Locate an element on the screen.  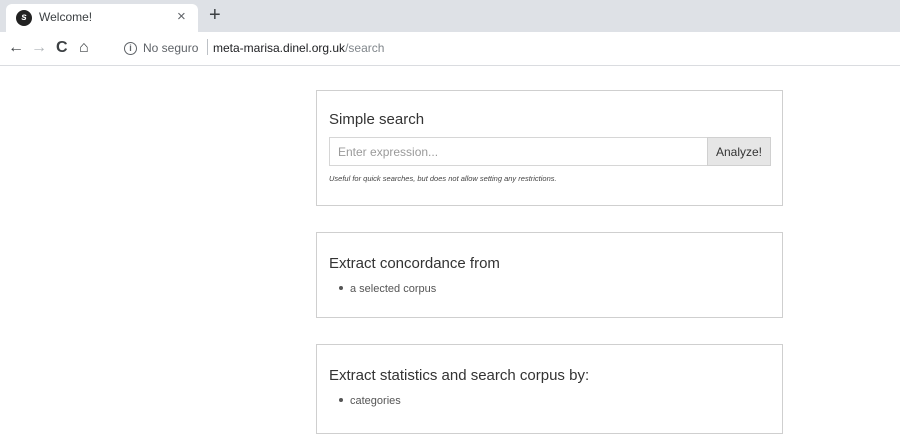
concordance-options: a selected corpus is located at coordinates (387, 289).